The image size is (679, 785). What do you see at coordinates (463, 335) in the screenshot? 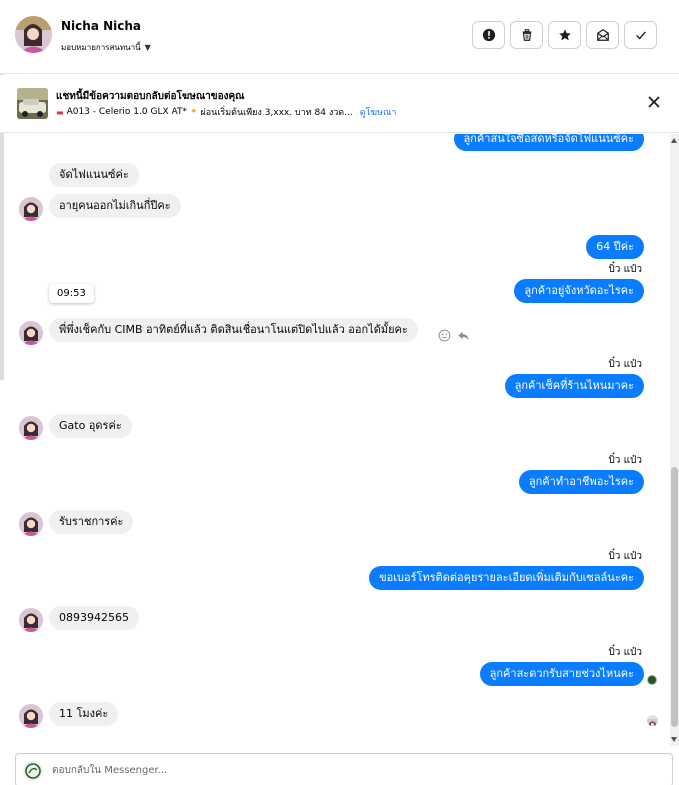
I see `reply-arrow-icon` at bounding box center [463, 335].